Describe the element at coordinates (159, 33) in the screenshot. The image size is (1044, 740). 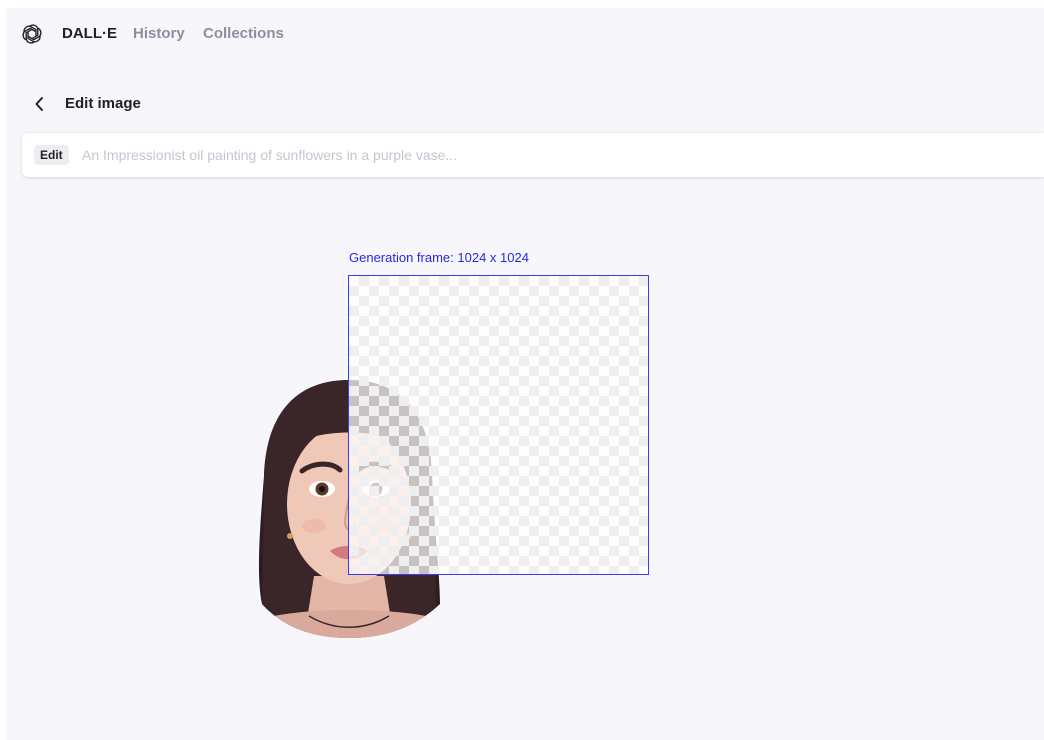
I see `history-link: History` at that location.